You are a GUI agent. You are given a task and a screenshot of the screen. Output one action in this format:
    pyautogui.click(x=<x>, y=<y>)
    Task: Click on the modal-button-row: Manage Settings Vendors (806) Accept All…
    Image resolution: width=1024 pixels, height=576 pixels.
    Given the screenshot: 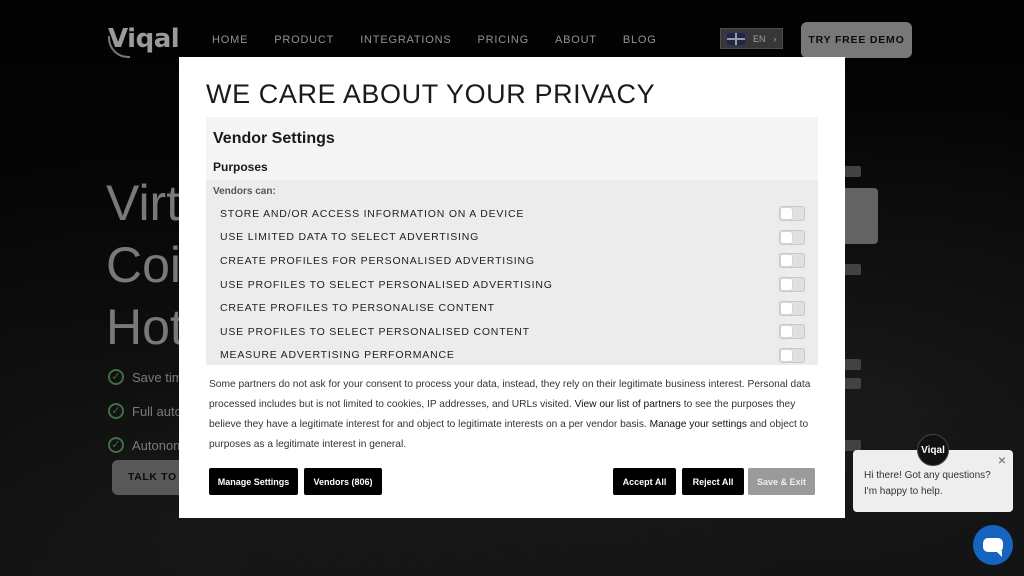 What is the action you would take?
    pyautogui.click(x=512, y=481)
    